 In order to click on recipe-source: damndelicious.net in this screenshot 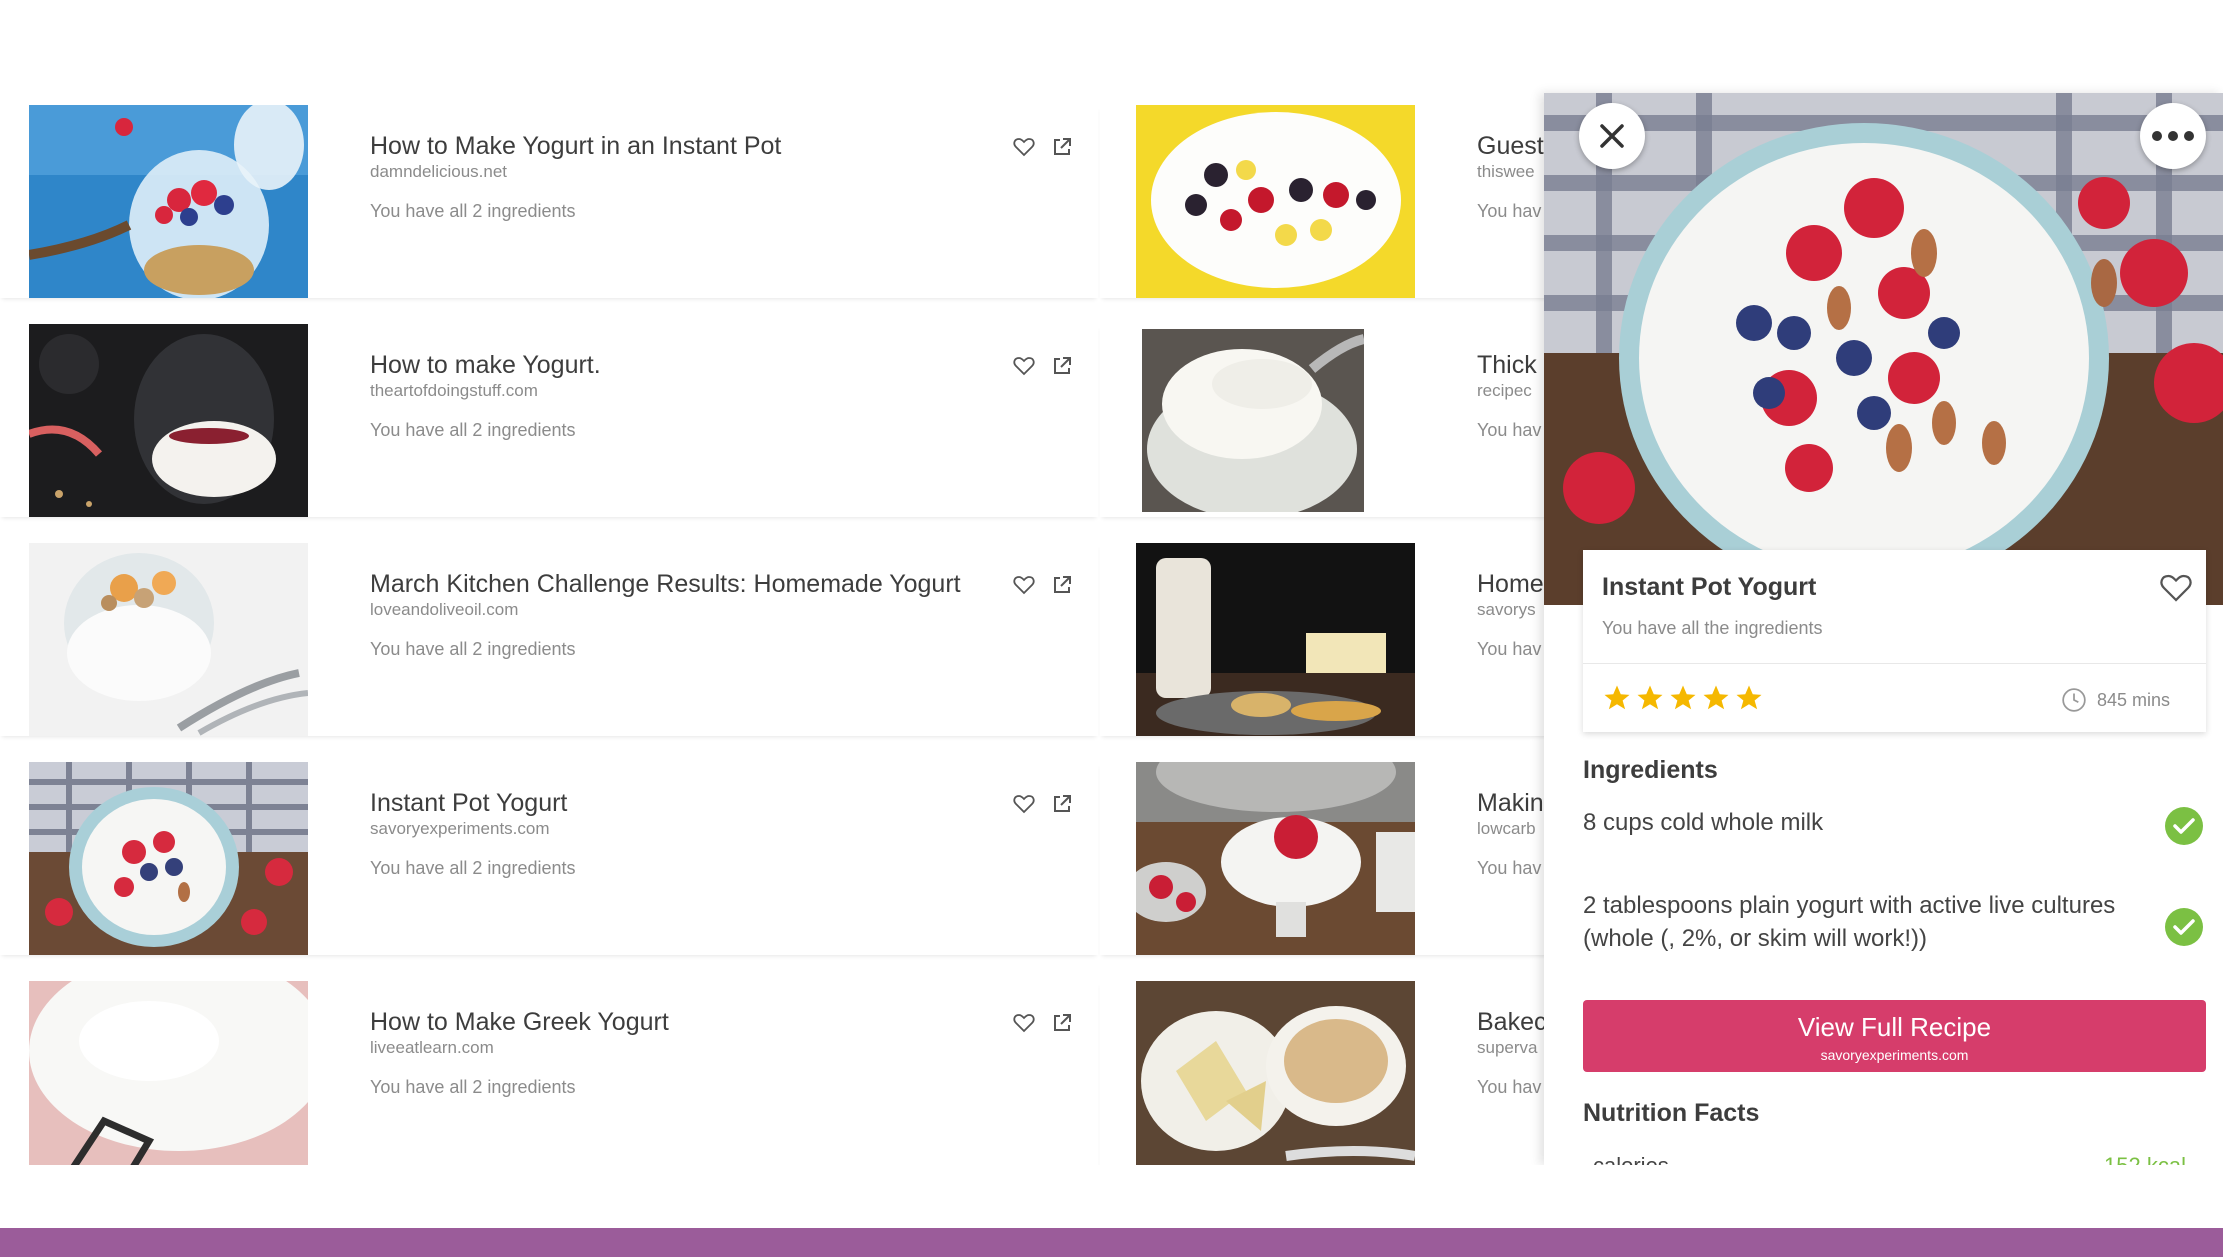, I will do `click(439, 171)`.